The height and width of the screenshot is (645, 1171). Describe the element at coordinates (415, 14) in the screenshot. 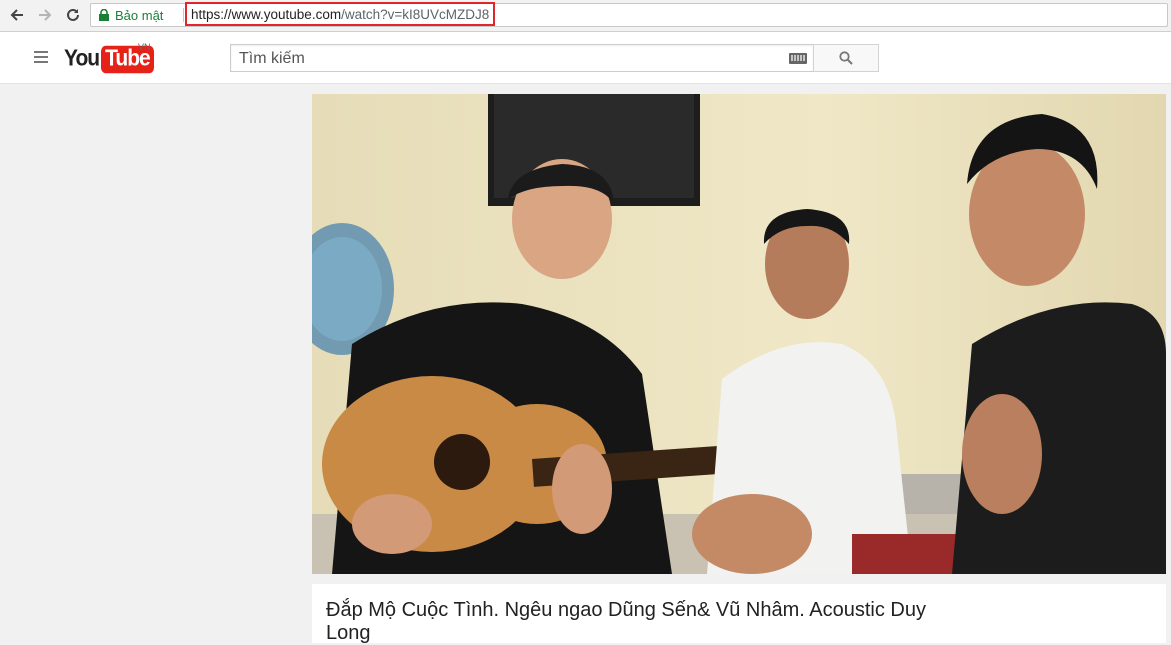

I see `url-path: /watch?v=kI8UVcMZDJ8` at that location.